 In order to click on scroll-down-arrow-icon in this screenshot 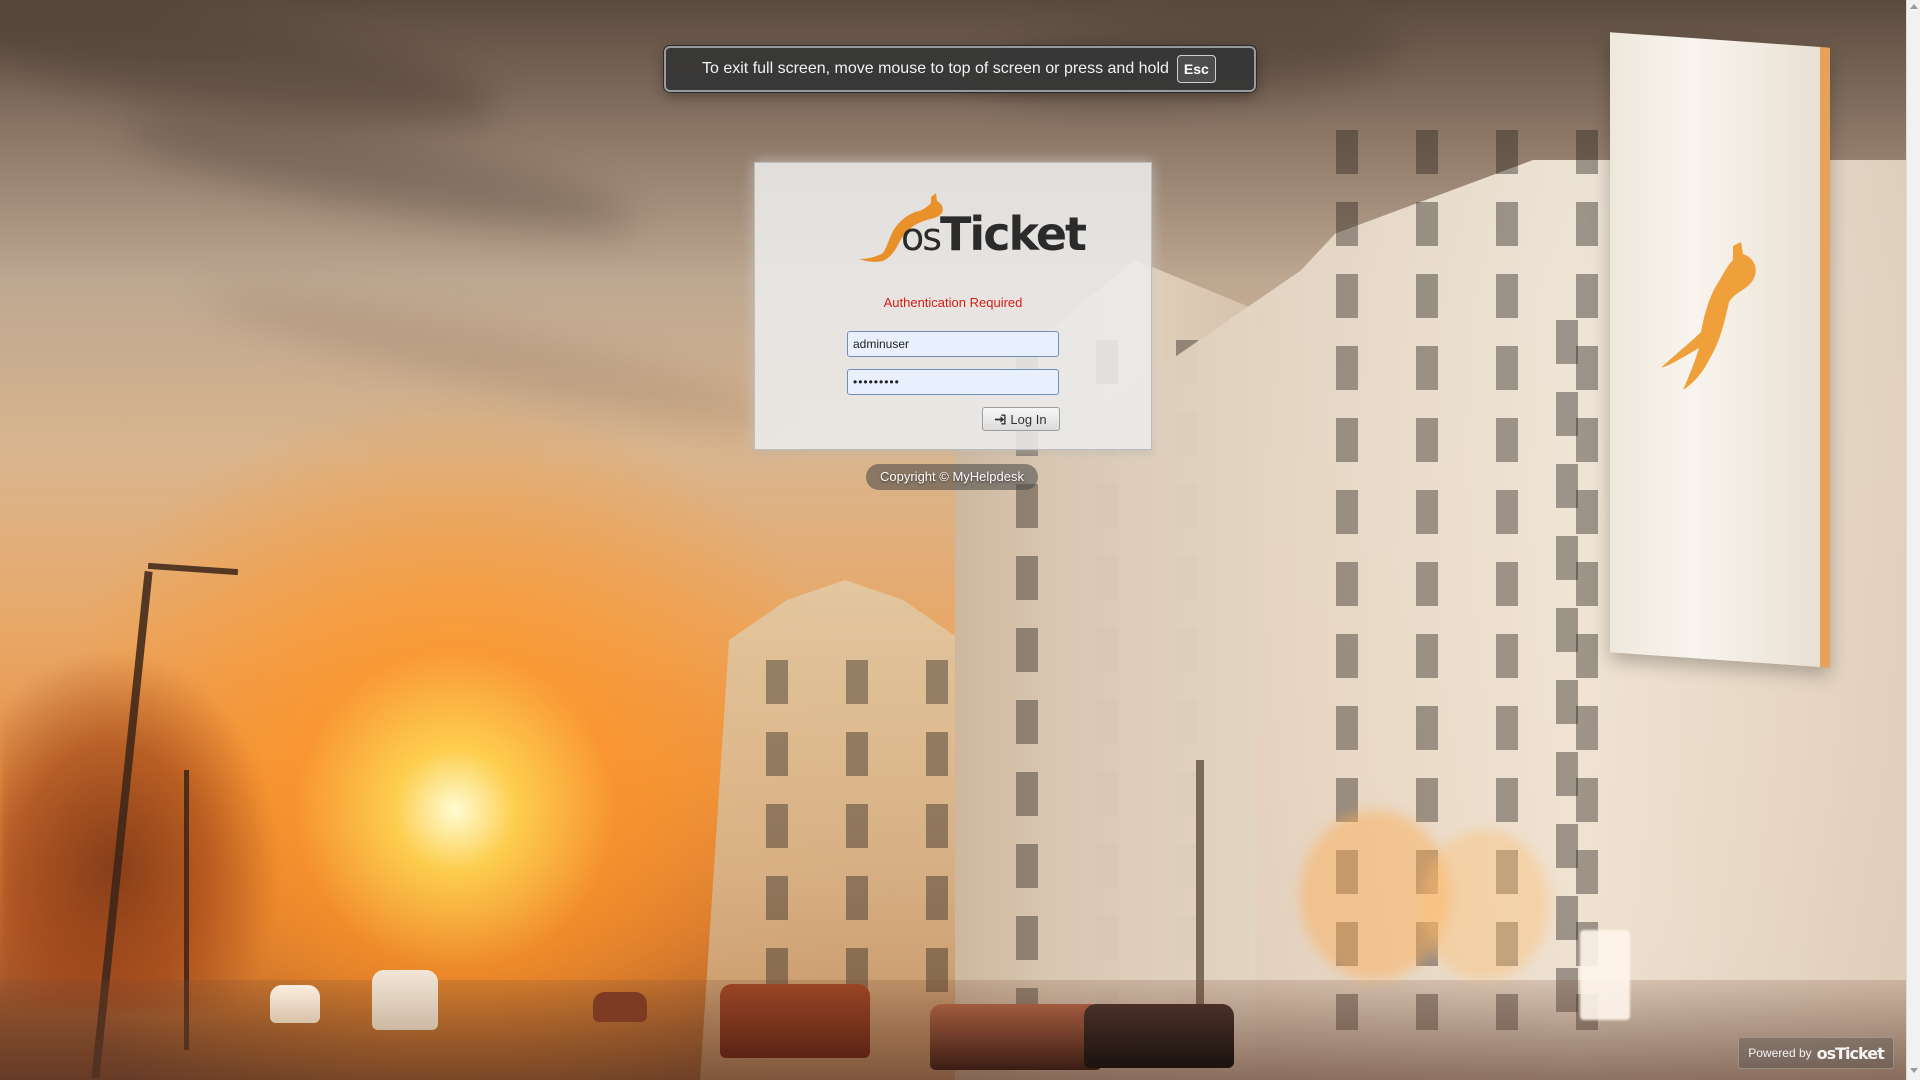, I will do `click(1914, 1070)`.